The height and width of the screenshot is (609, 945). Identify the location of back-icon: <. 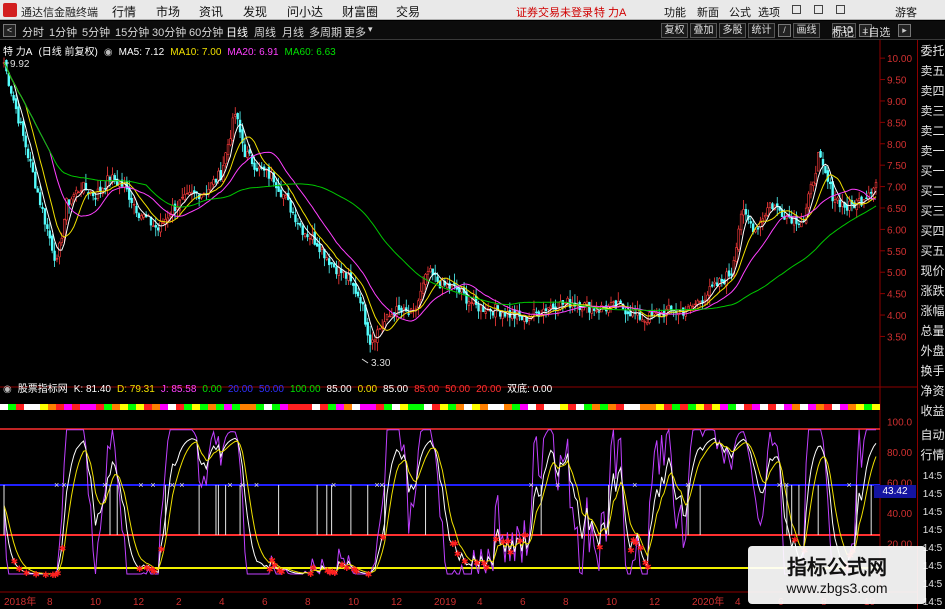
(9, 30).